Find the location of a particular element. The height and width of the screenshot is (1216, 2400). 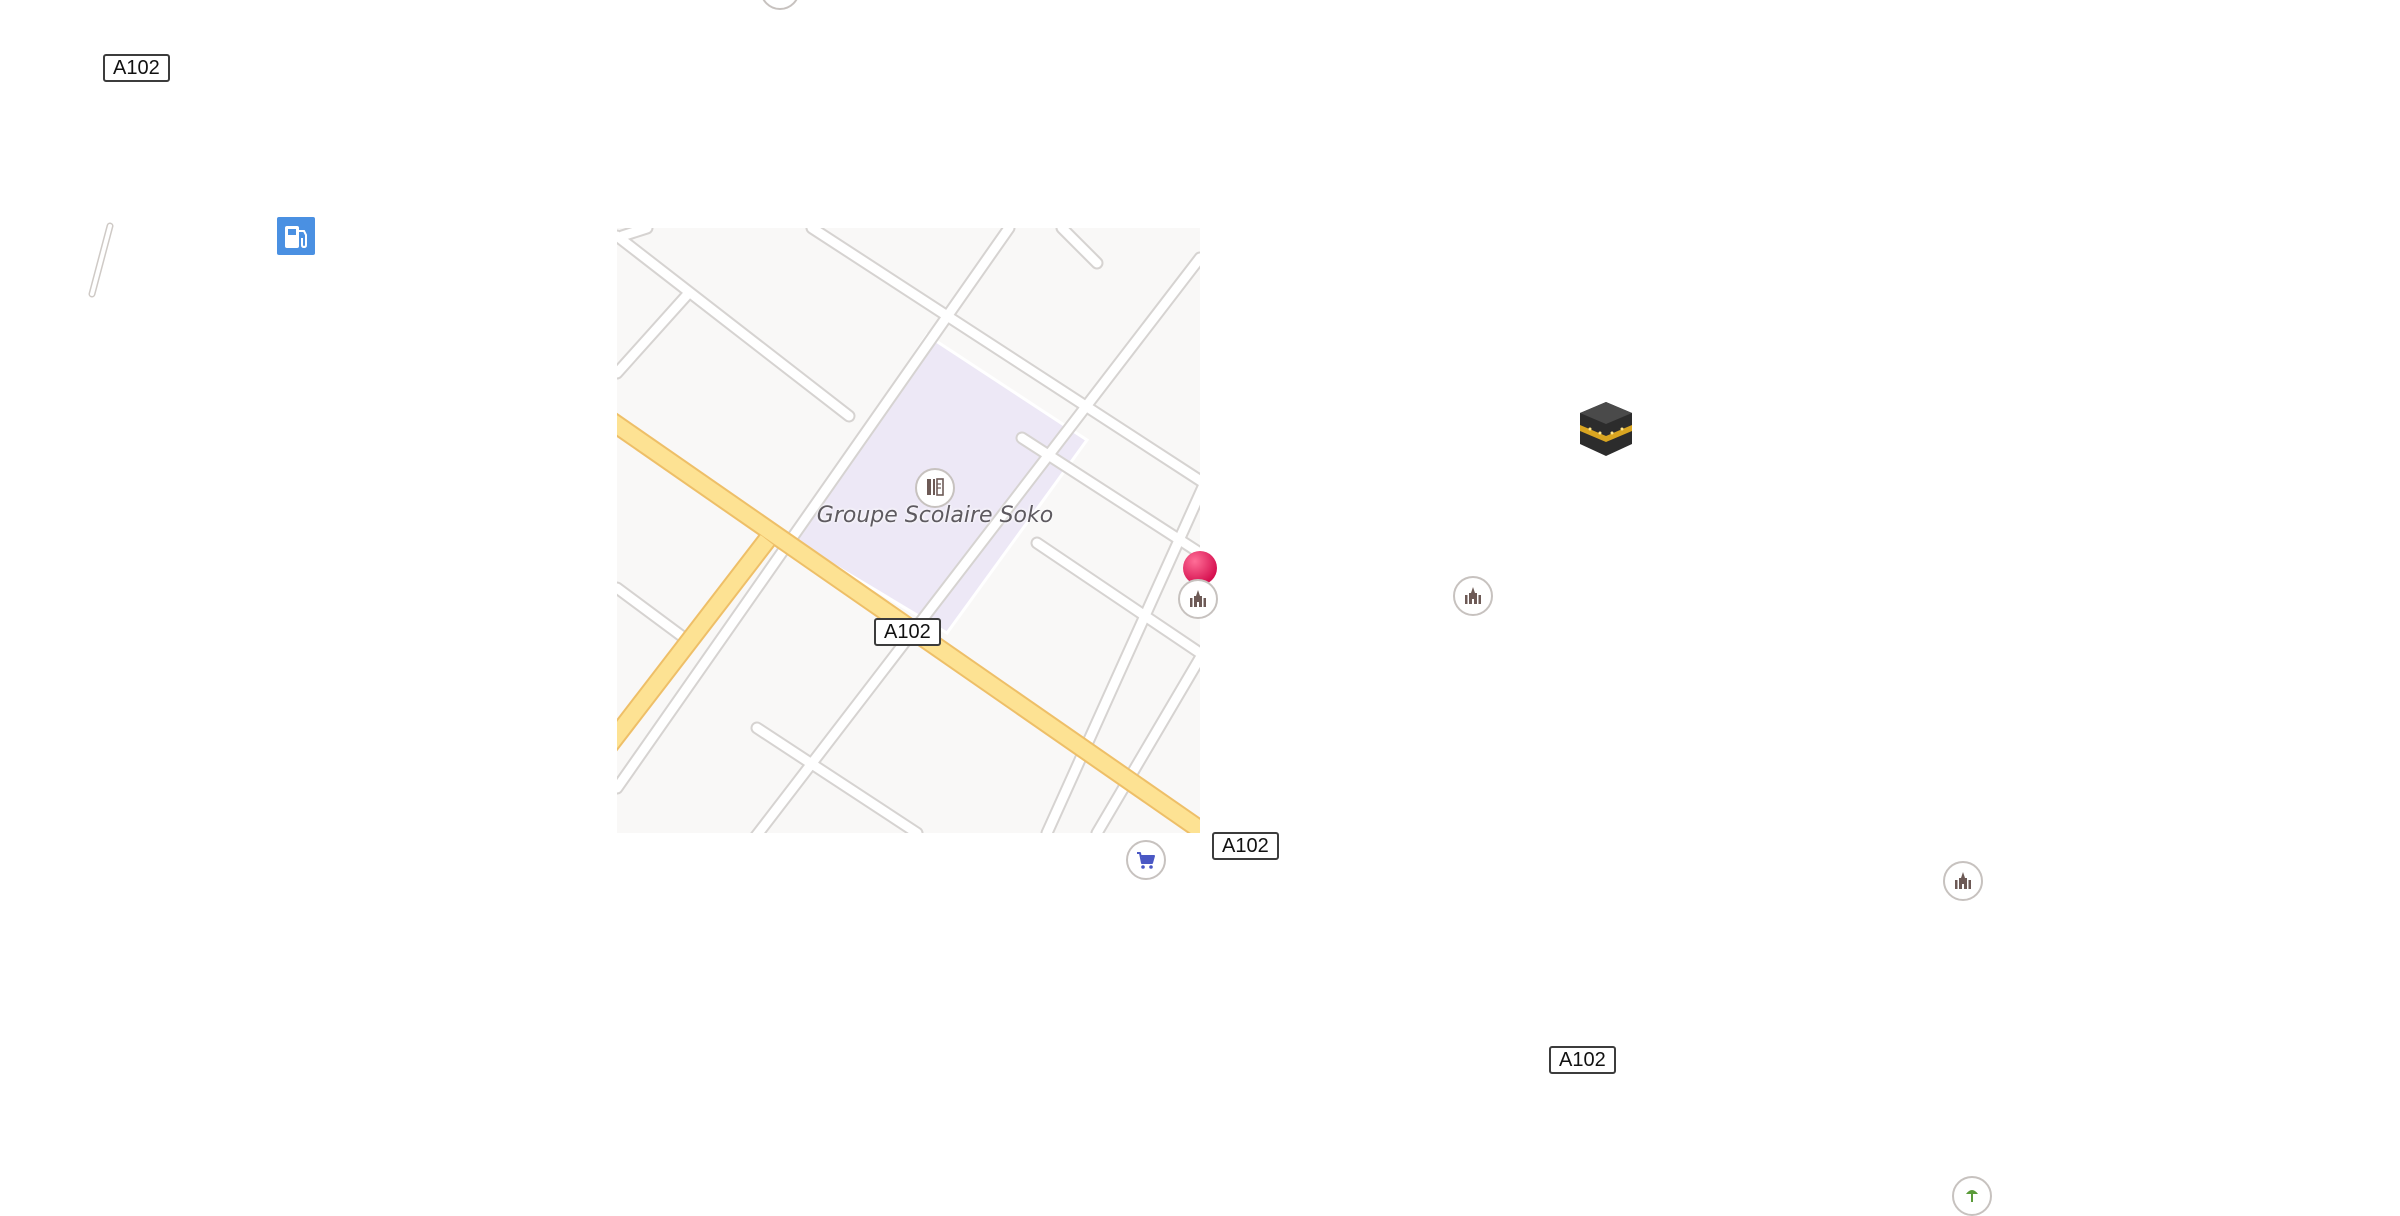

map-tile is located at coordinates (908, 530).